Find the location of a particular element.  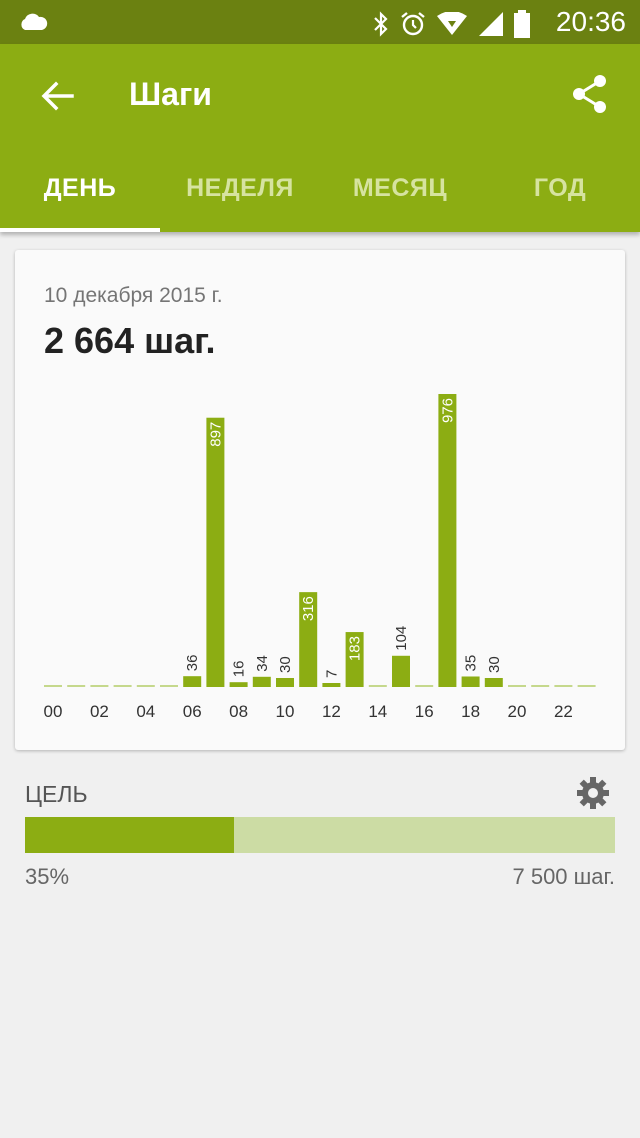

tab-year: ГОД is located at coordinates (560, 188).